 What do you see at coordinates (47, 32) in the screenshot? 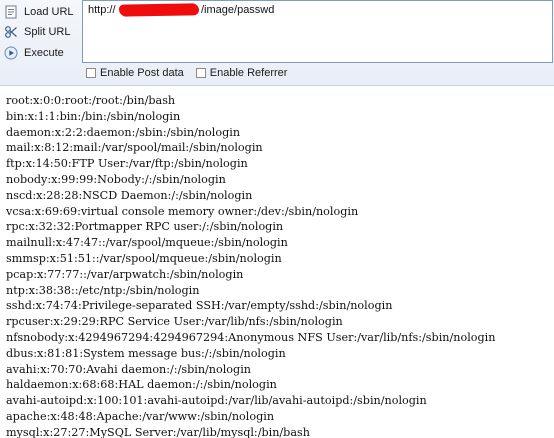
I see `split-url-label: Split URL` at bounding box center [47, 32].